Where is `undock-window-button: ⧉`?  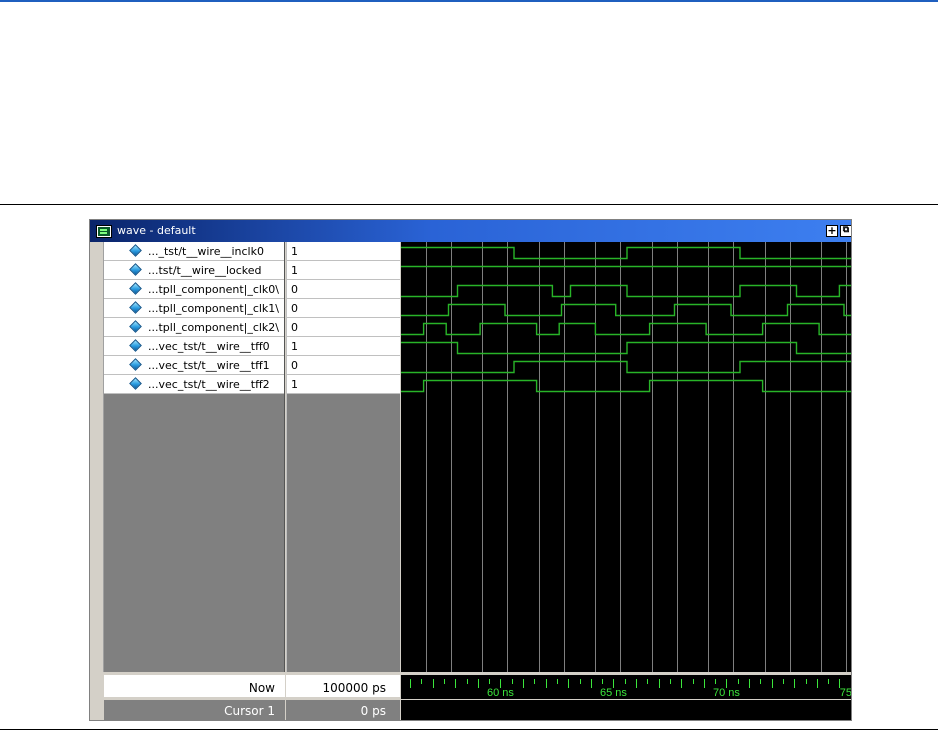
undock-window-button: ⧉ is located at coordinates (845, 231).